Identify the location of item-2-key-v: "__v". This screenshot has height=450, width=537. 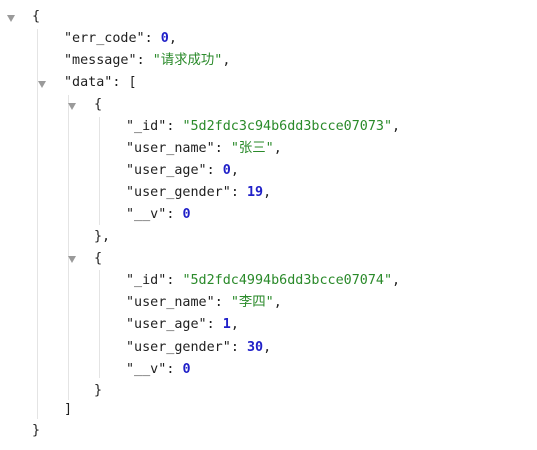
(146, 369).